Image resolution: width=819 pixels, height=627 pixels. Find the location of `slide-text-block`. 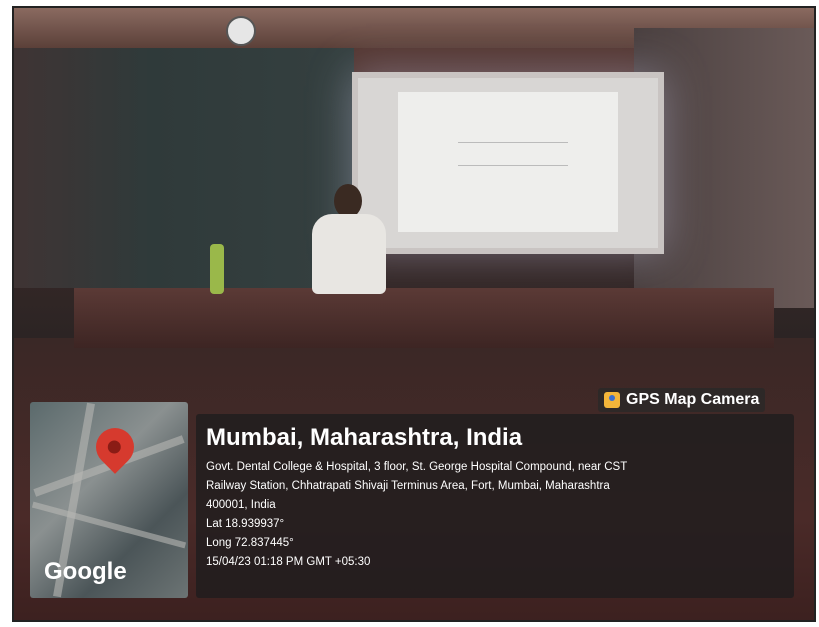

slide-text-block is located at coordinates (513, 154).